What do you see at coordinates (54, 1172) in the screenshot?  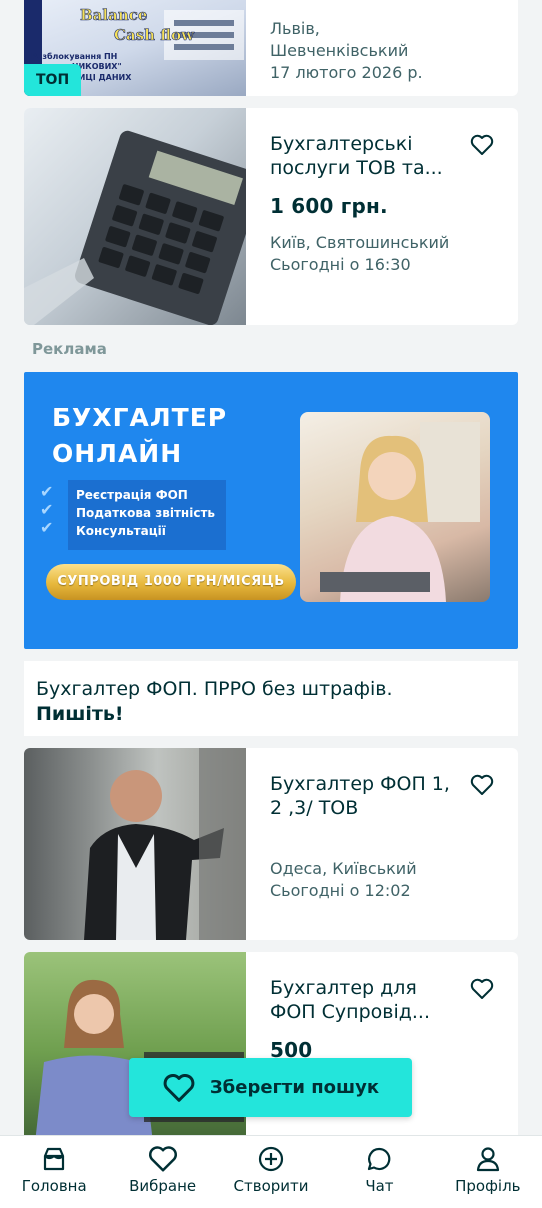 I see `tab-home: Головна` at bounding box center [54, 1172].